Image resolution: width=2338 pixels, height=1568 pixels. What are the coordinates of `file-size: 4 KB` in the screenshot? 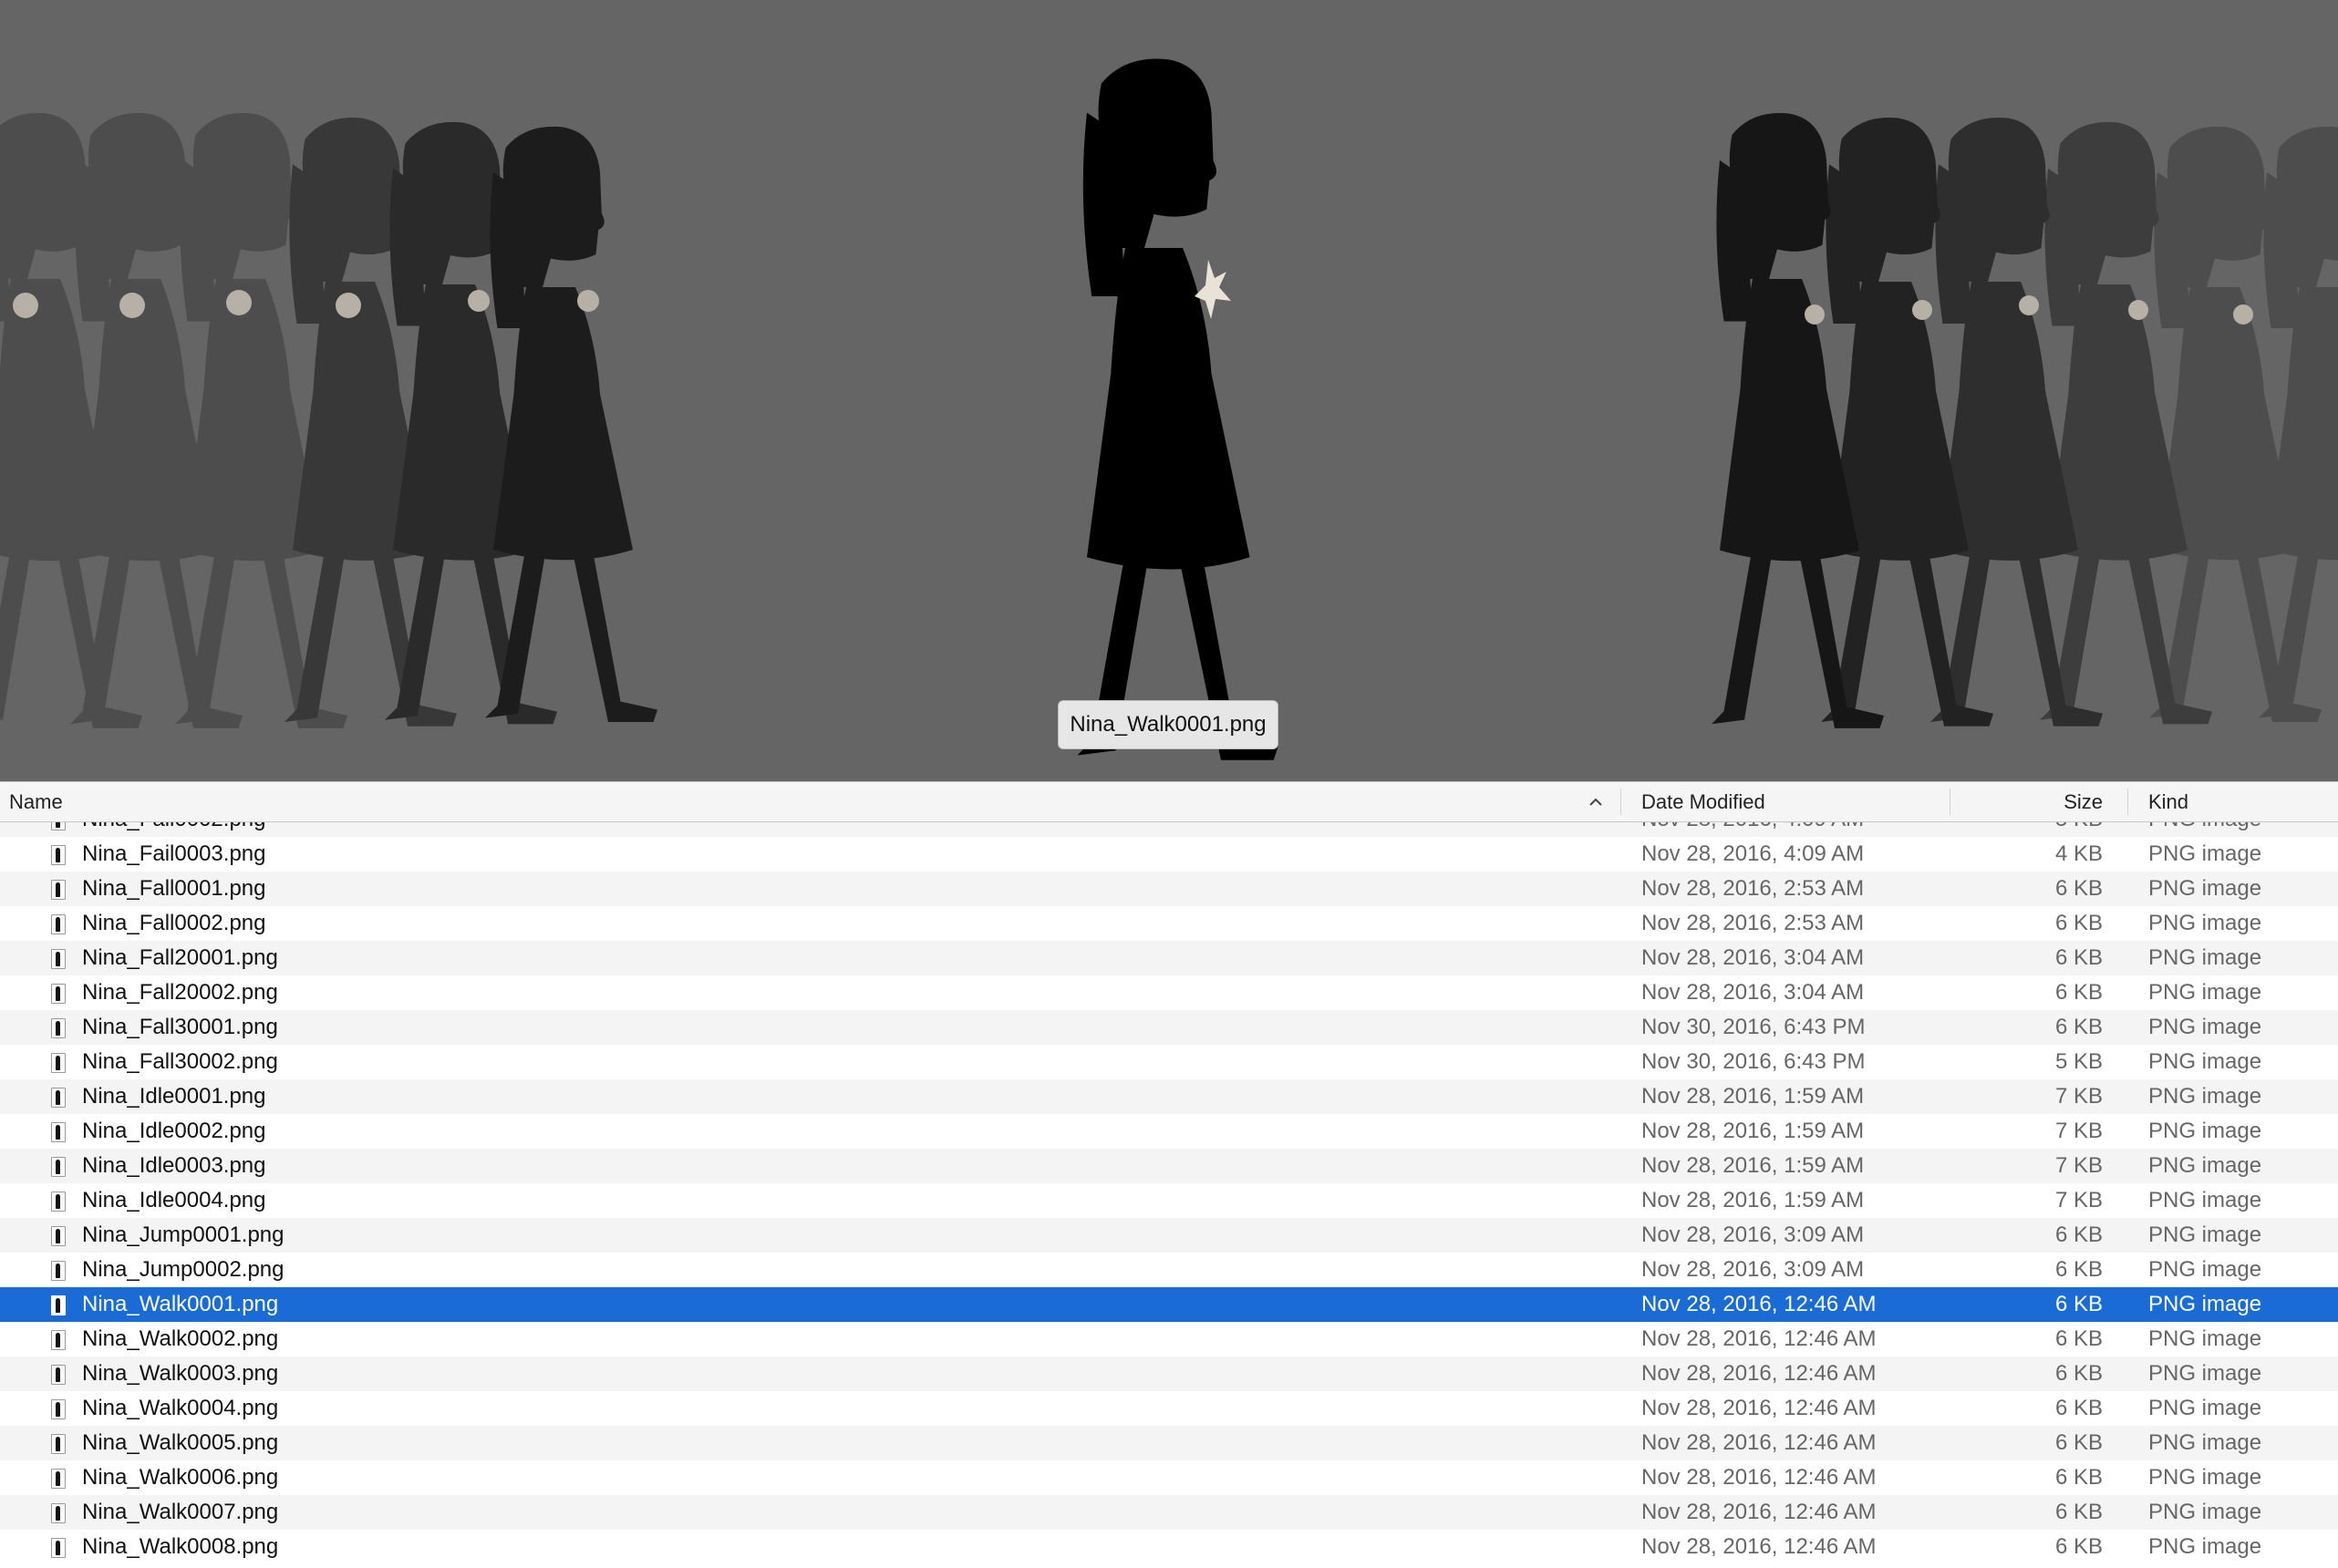 It's located at (2078, 853).